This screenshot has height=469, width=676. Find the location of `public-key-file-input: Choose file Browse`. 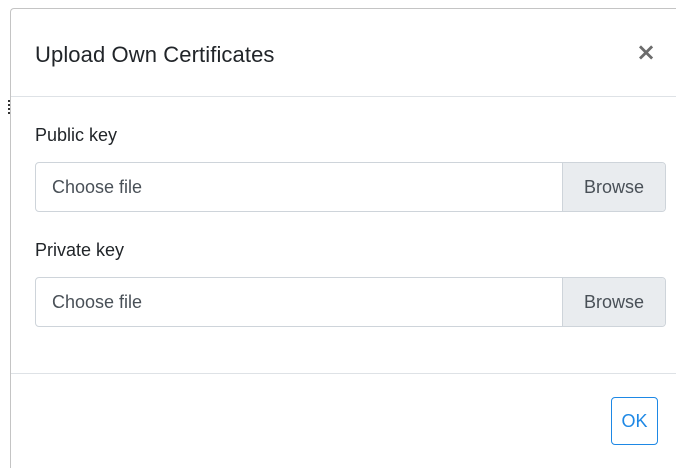

public-key-file-input: Choose file Browse is located at coordinates (350, 187).